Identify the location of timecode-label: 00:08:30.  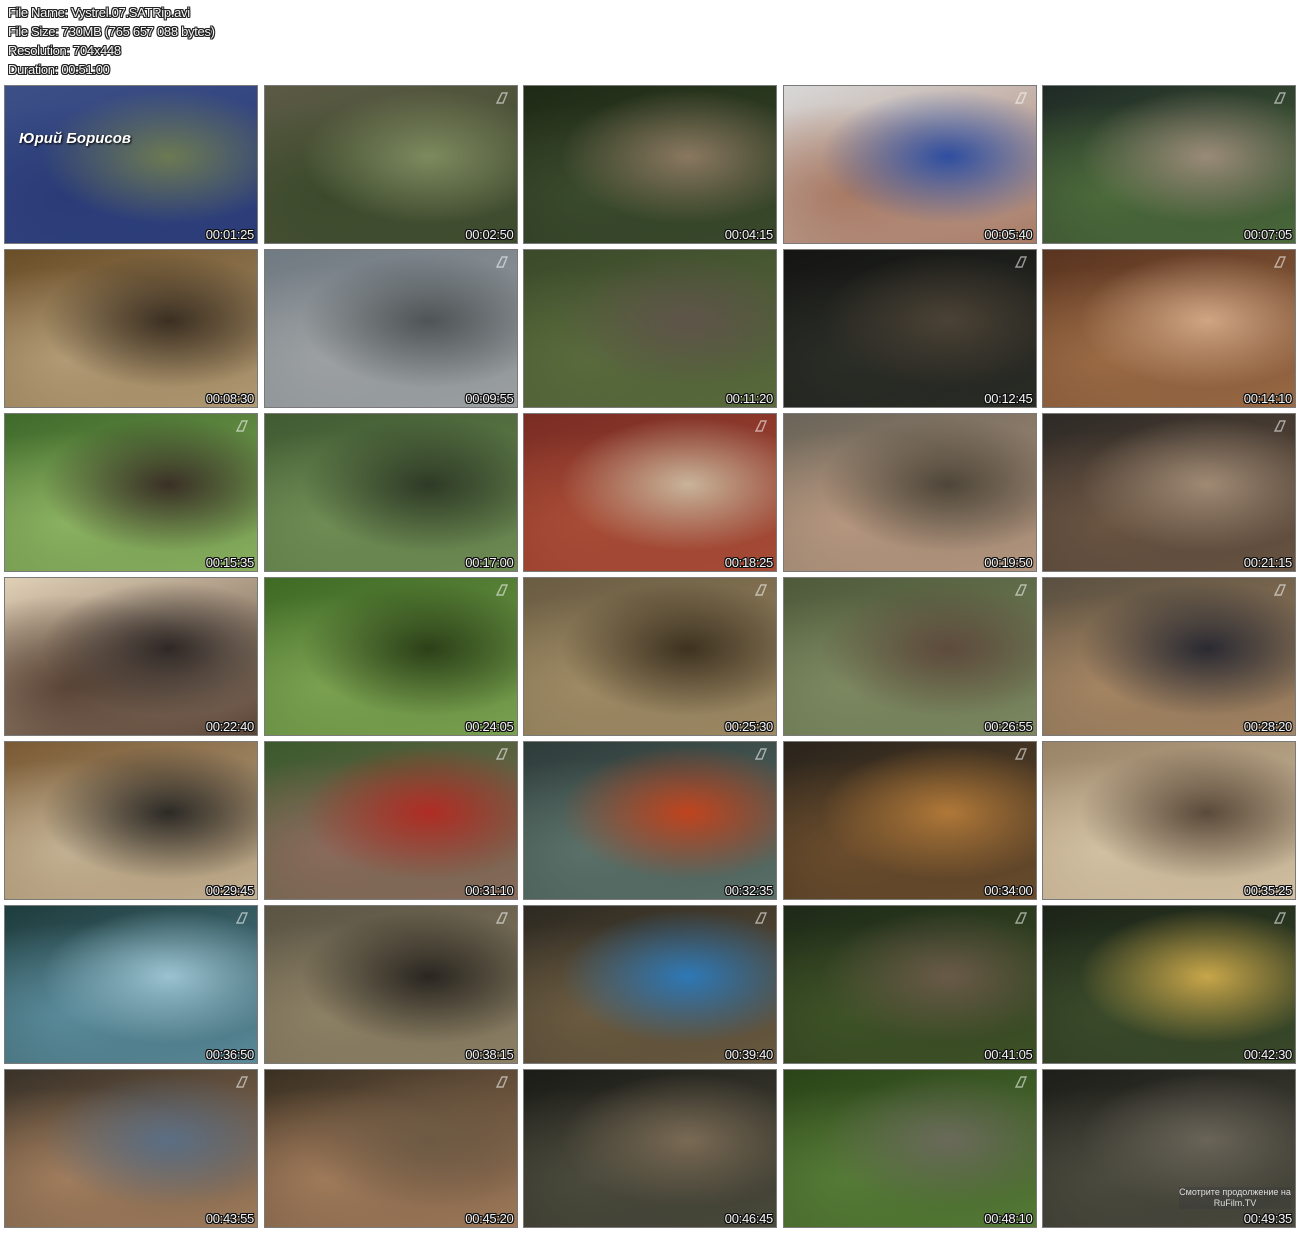
(230, 398).